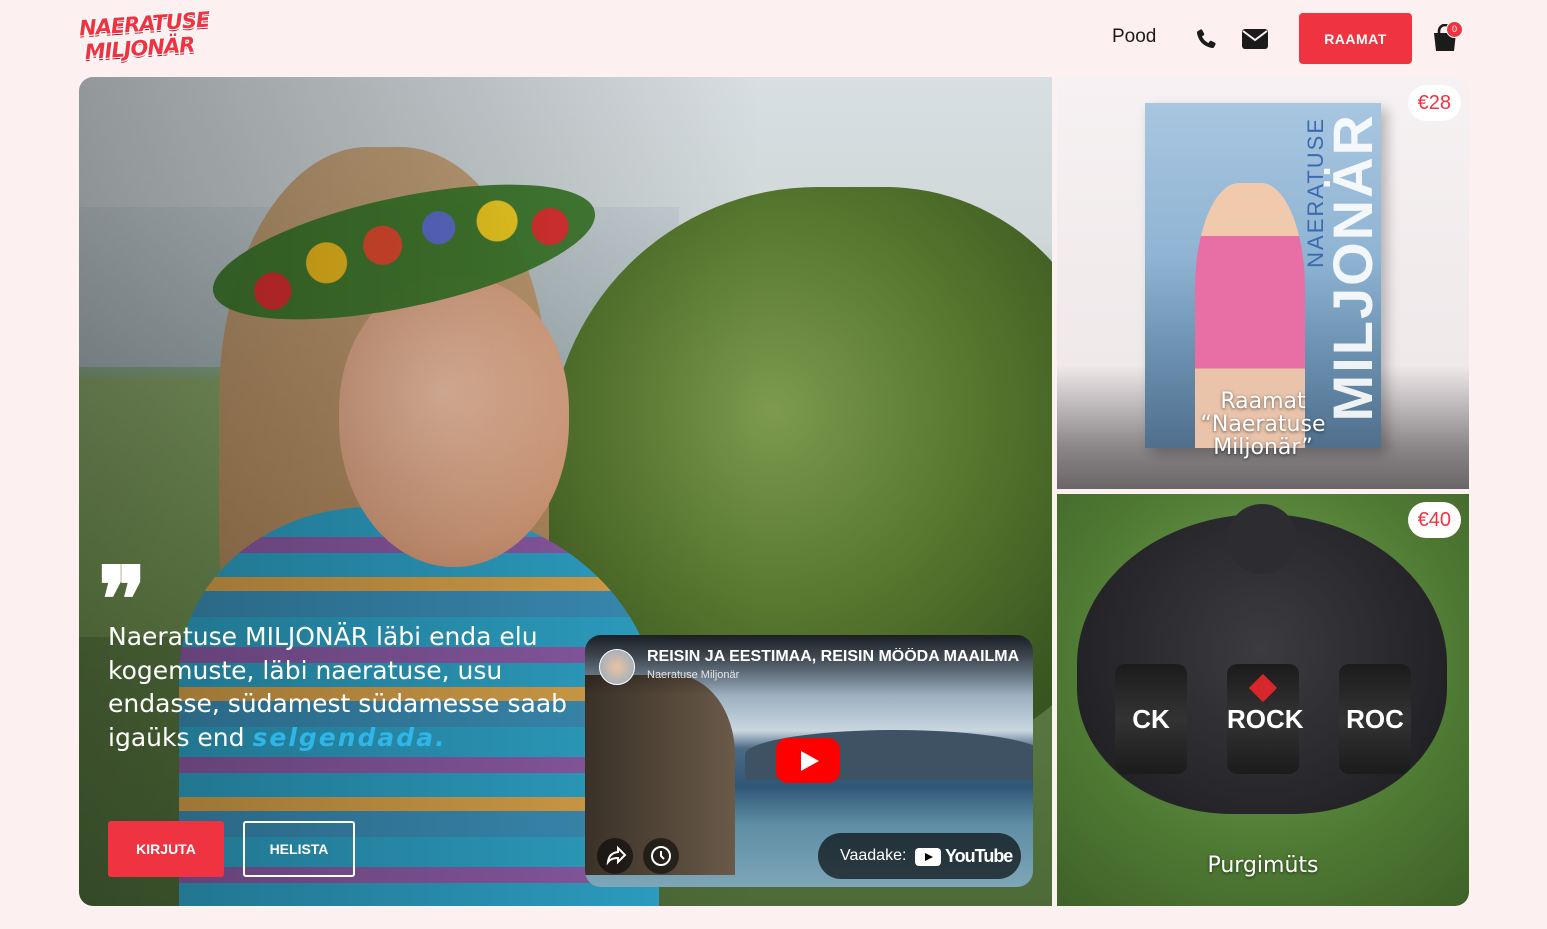  What do you see at coordinates (1355, 38) in the screenshot?
I see `books-cta-button: RAAMAT` at bounding box center [1355, 38].